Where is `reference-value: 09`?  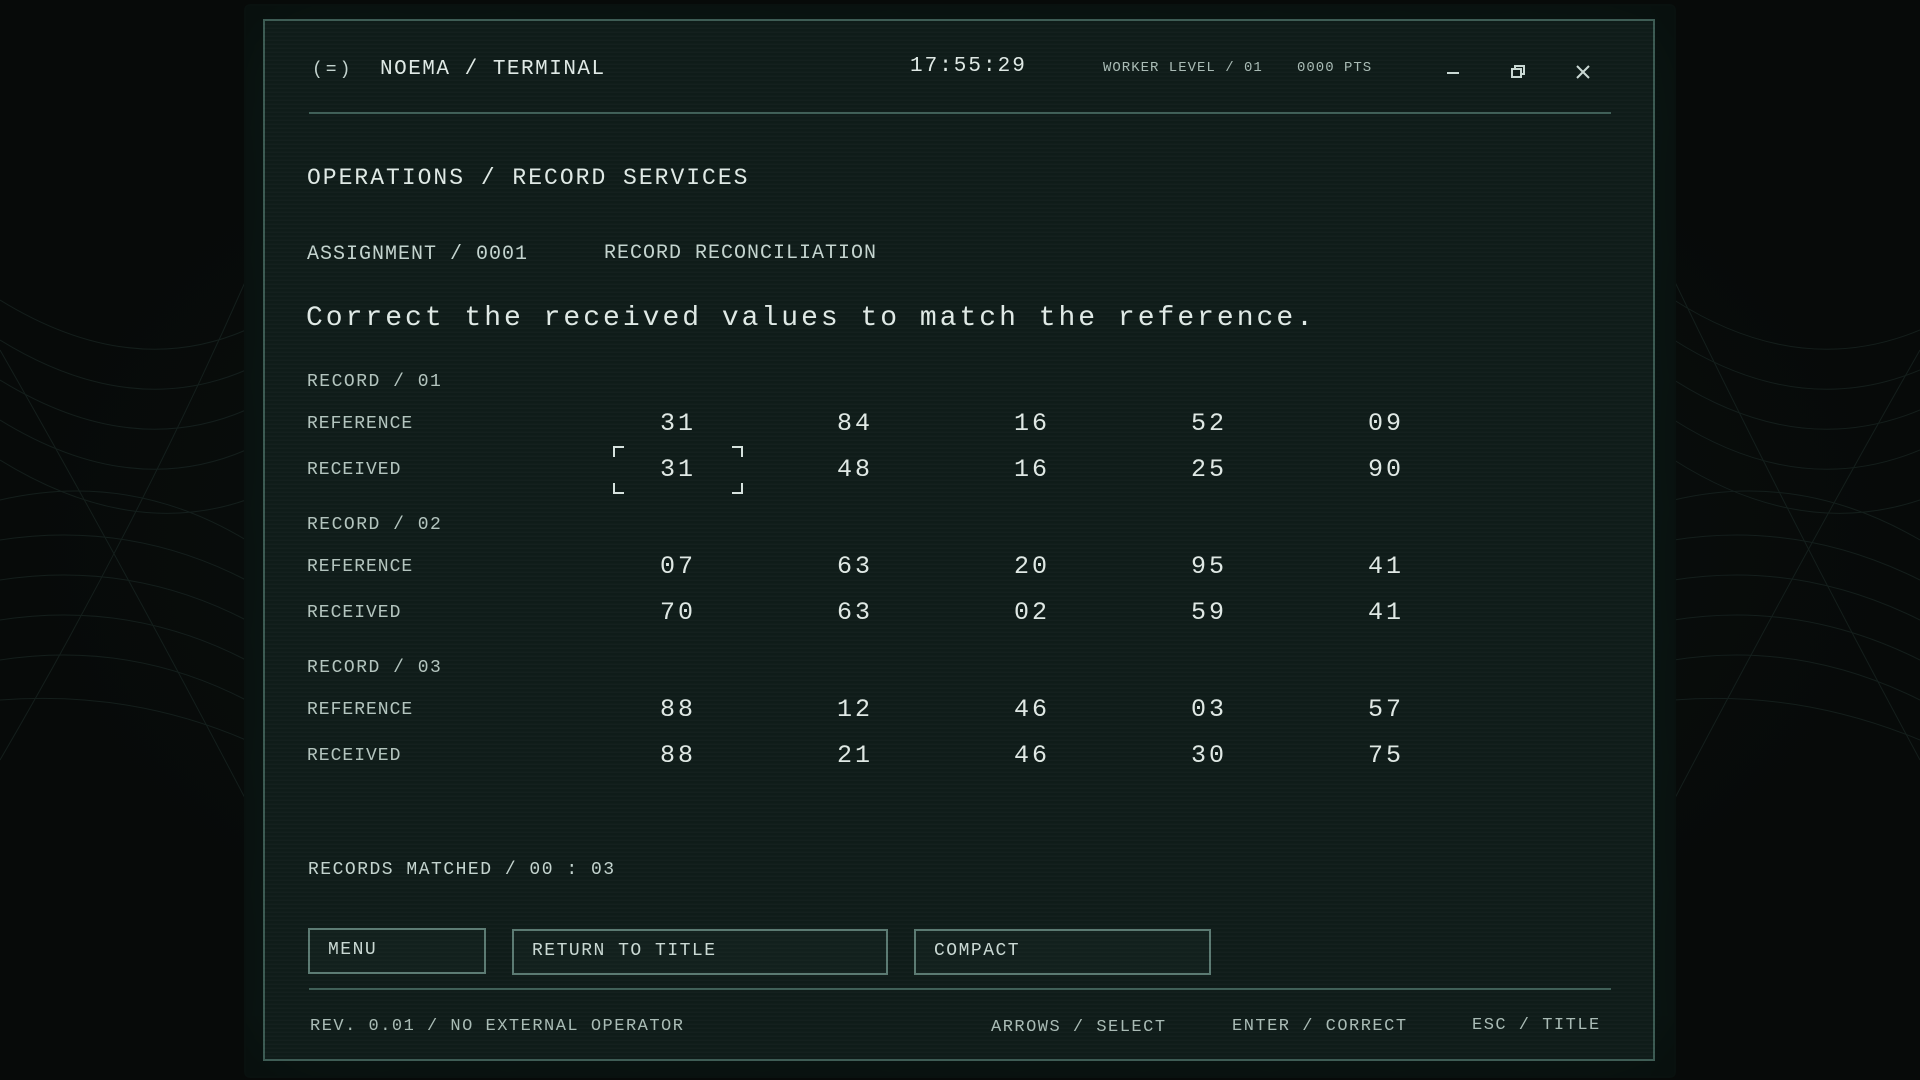
reference-value: 09 is located at coordinates (1385, 423).